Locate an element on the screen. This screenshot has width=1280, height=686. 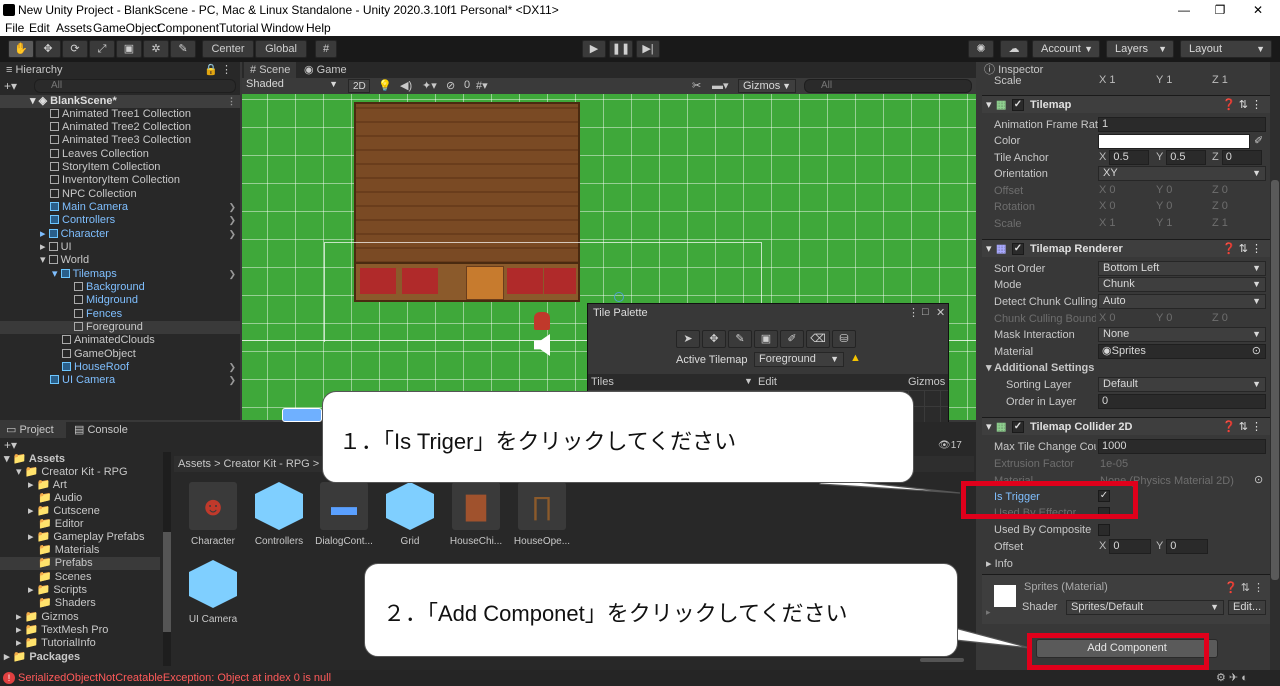
callout-step-1: １．「Is Triger」をクリックしてください is located at coordinates (618, 437).